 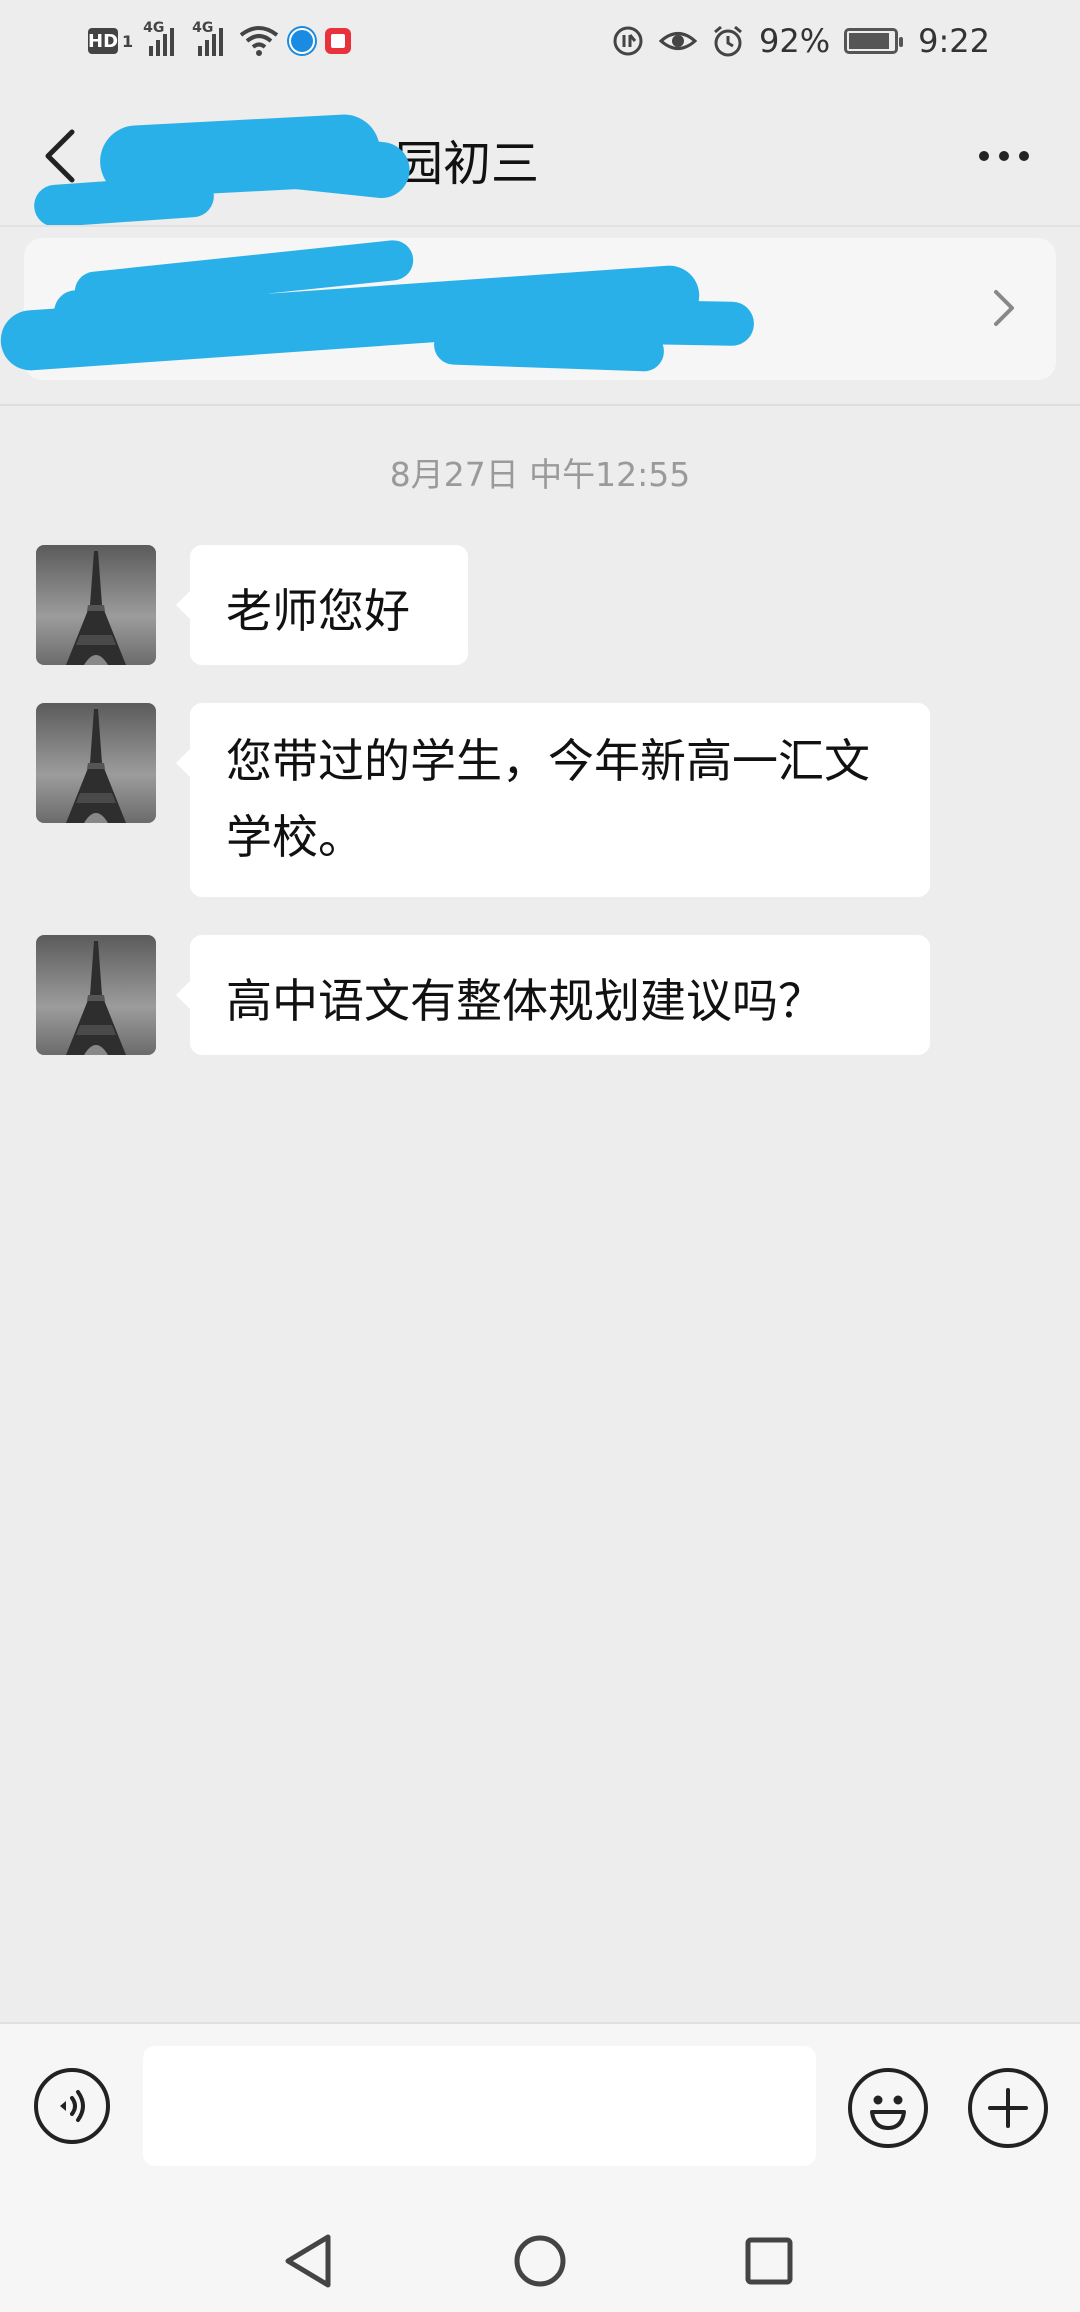 What do you see at coordinates (467, 164) in the screenshot?
I see `chat-title-text: 园初三` at bounding box center [467, 164].